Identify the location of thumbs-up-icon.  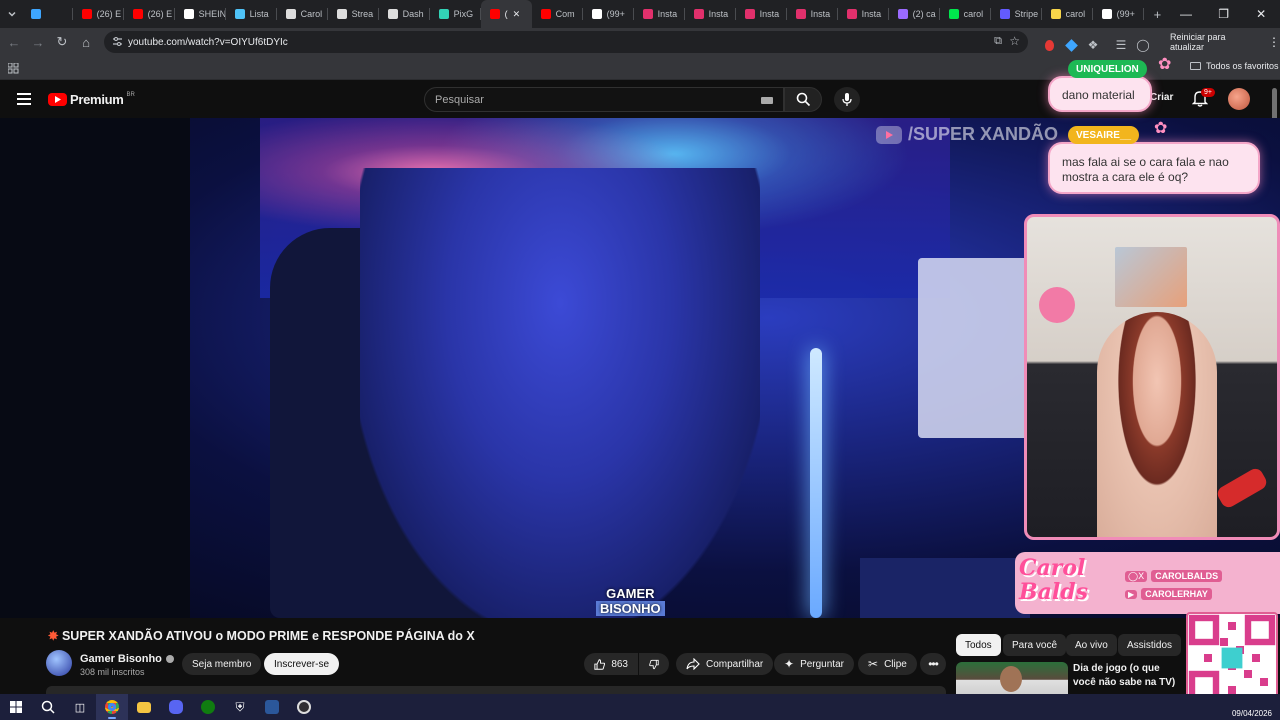
(600, 664).